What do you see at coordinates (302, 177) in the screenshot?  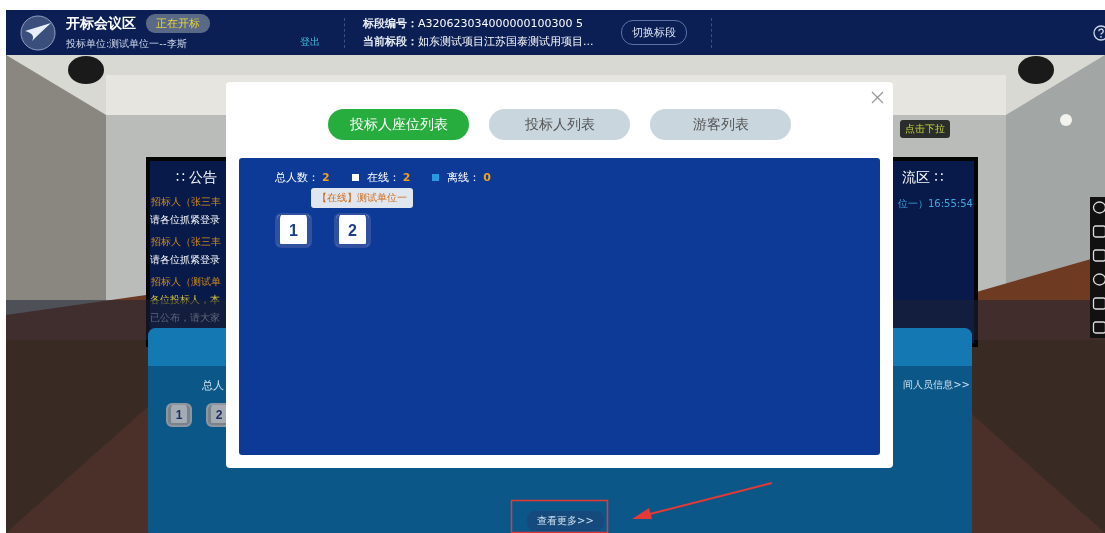 I see `stat-label: 总人数： 2` at bounding box center [302, 177].